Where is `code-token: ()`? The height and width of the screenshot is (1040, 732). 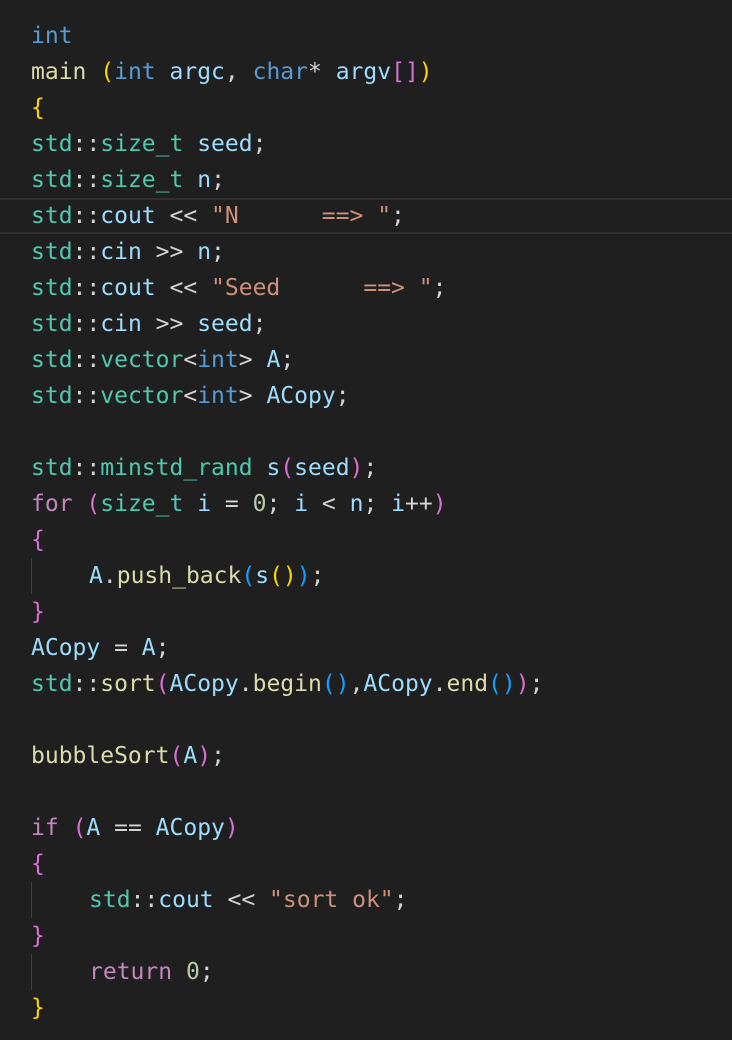
code-token: () is located at coordinates (502, 684).